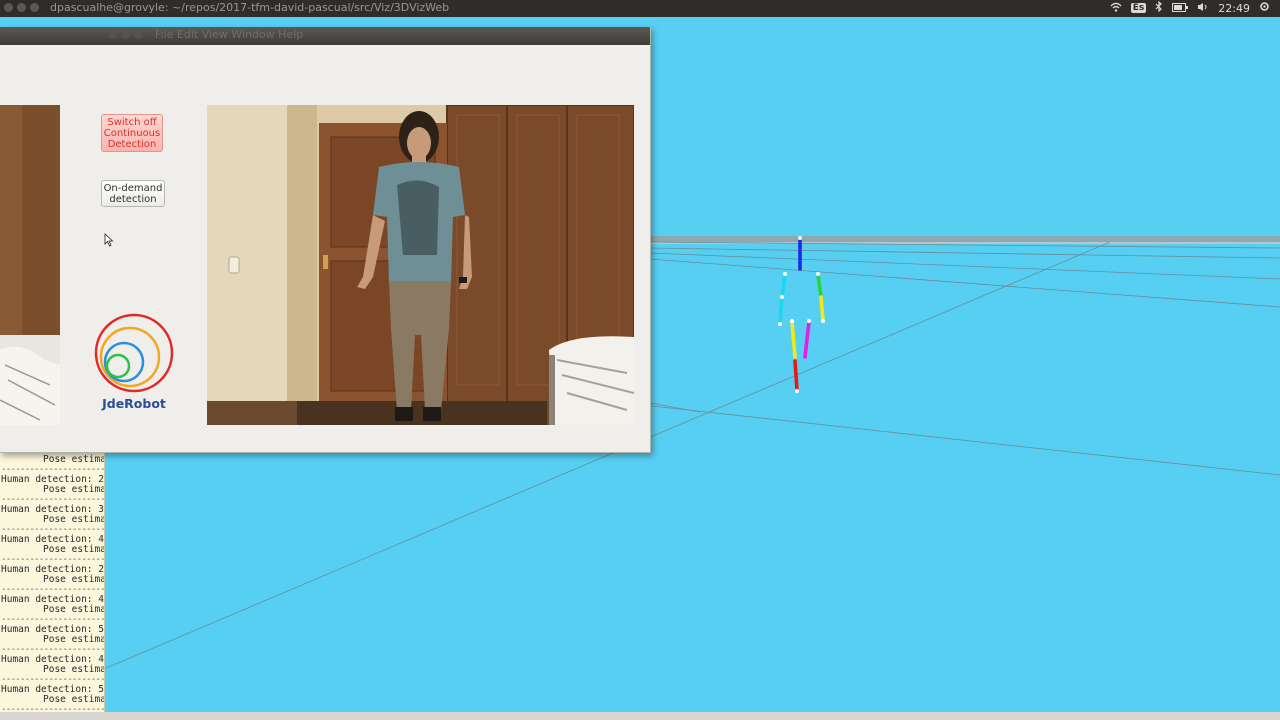 Image resolution: width=1280 pixels, height=720 pixels. I want to click on skeleton-left-upper-arm, so click(783, 286).